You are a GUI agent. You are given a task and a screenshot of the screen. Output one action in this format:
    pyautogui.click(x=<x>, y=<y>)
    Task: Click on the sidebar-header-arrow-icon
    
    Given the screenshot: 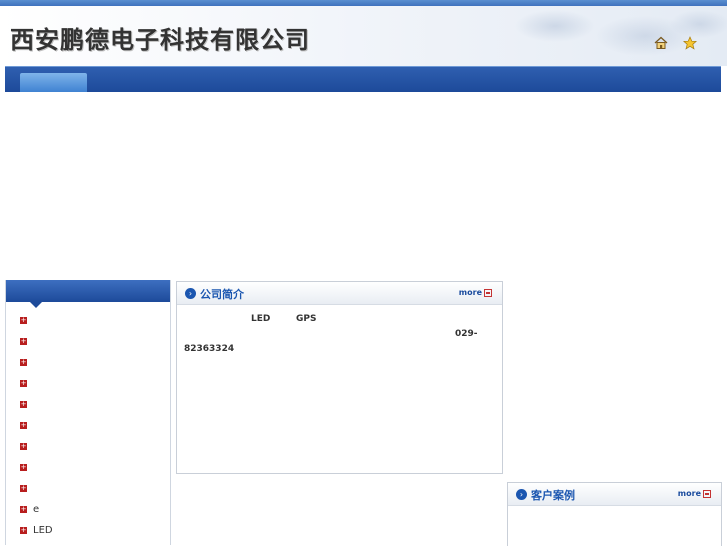 What is the action you would take?
    pyautogui.click(x=36, y=305)
    